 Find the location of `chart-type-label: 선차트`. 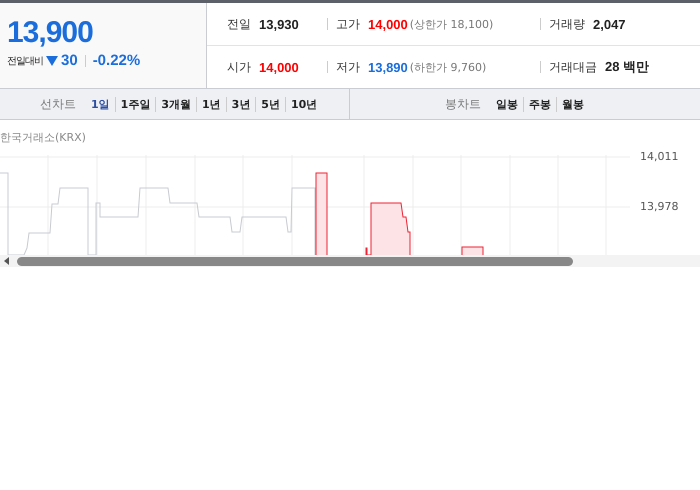

chart-type-label: 선차트 is located at coordinates (58, 104).